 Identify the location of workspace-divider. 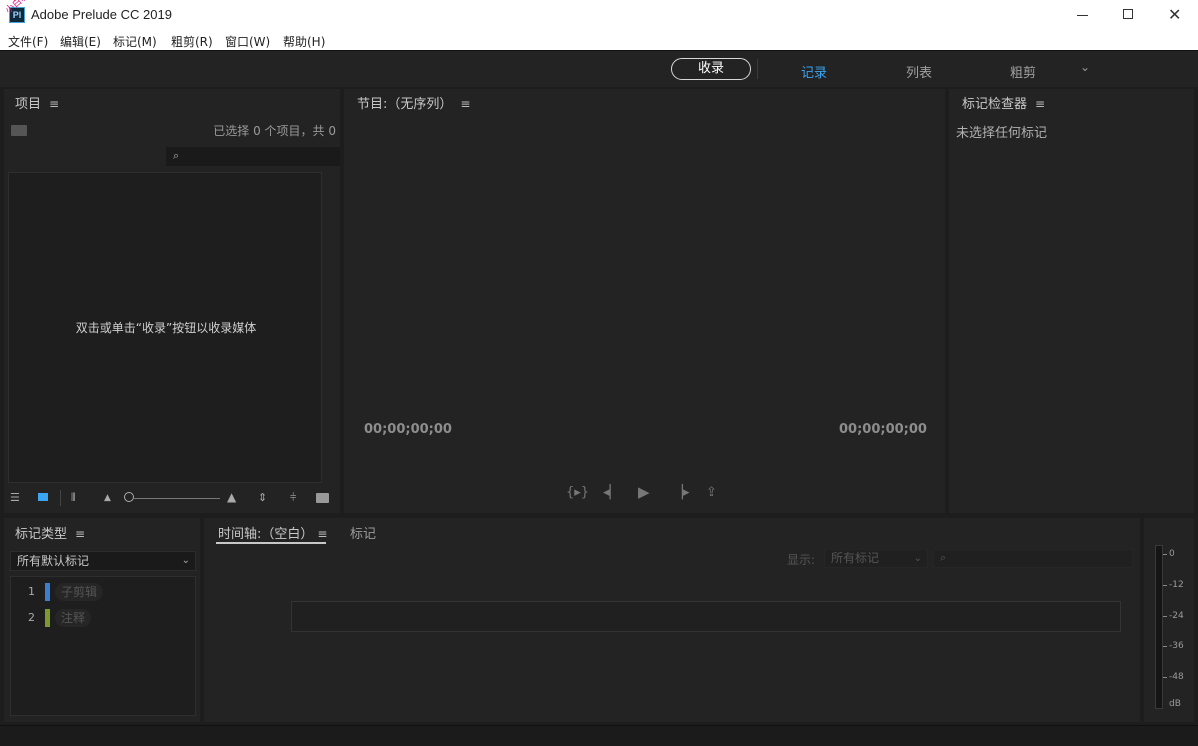
(757, 69).